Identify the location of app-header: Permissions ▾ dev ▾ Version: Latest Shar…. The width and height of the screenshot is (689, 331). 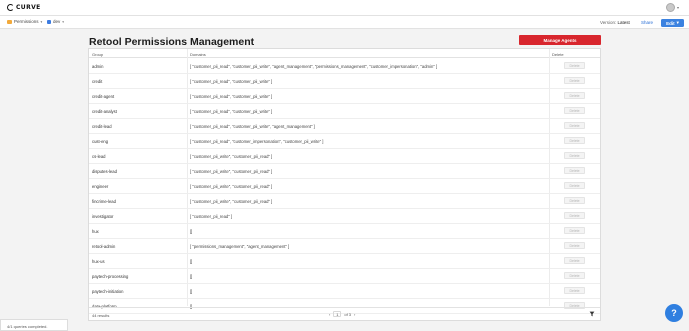
(344, 22).